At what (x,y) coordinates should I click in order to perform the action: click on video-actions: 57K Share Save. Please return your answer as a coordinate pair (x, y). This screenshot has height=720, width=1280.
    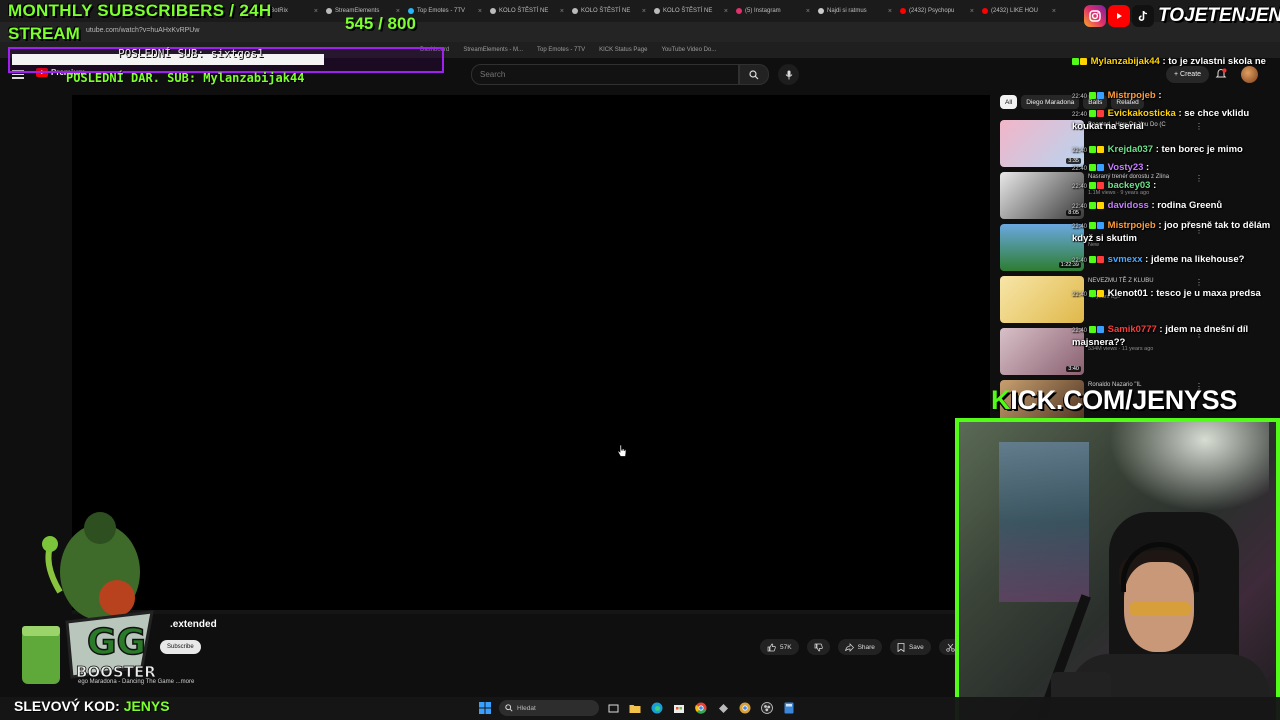
    Looking at the image, I should click on (861, 647).